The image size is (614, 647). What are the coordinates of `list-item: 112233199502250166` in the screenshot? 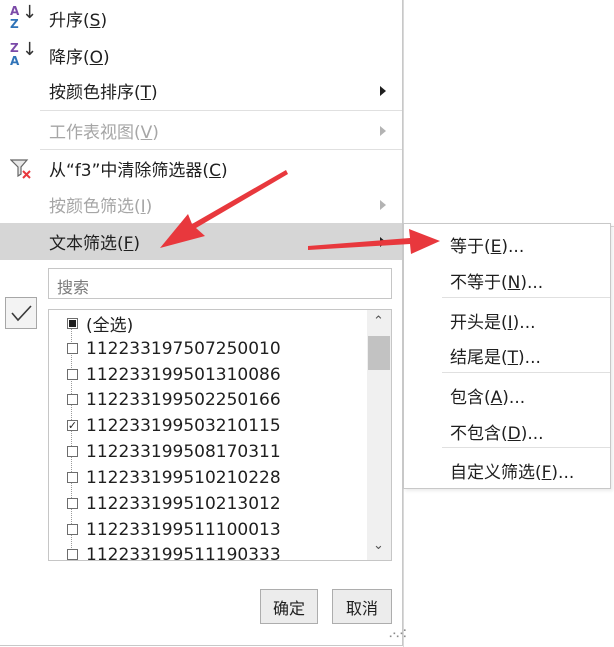 It's located at (174, 399).